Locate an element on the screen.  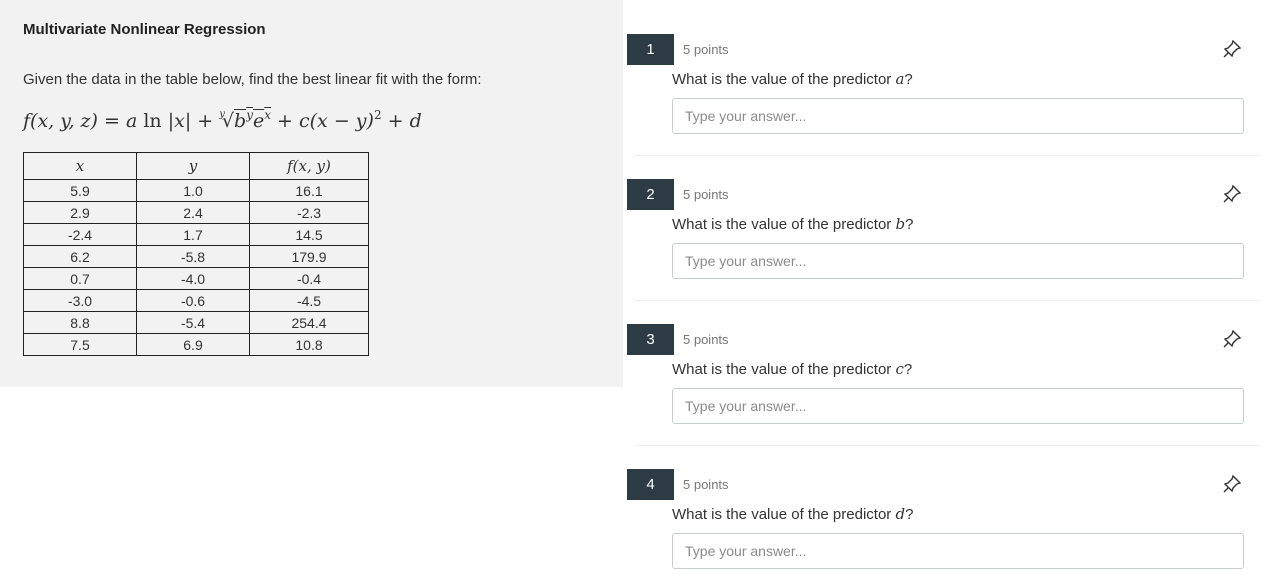
table-cell: 1.7 is located at coordinates (193, 234).